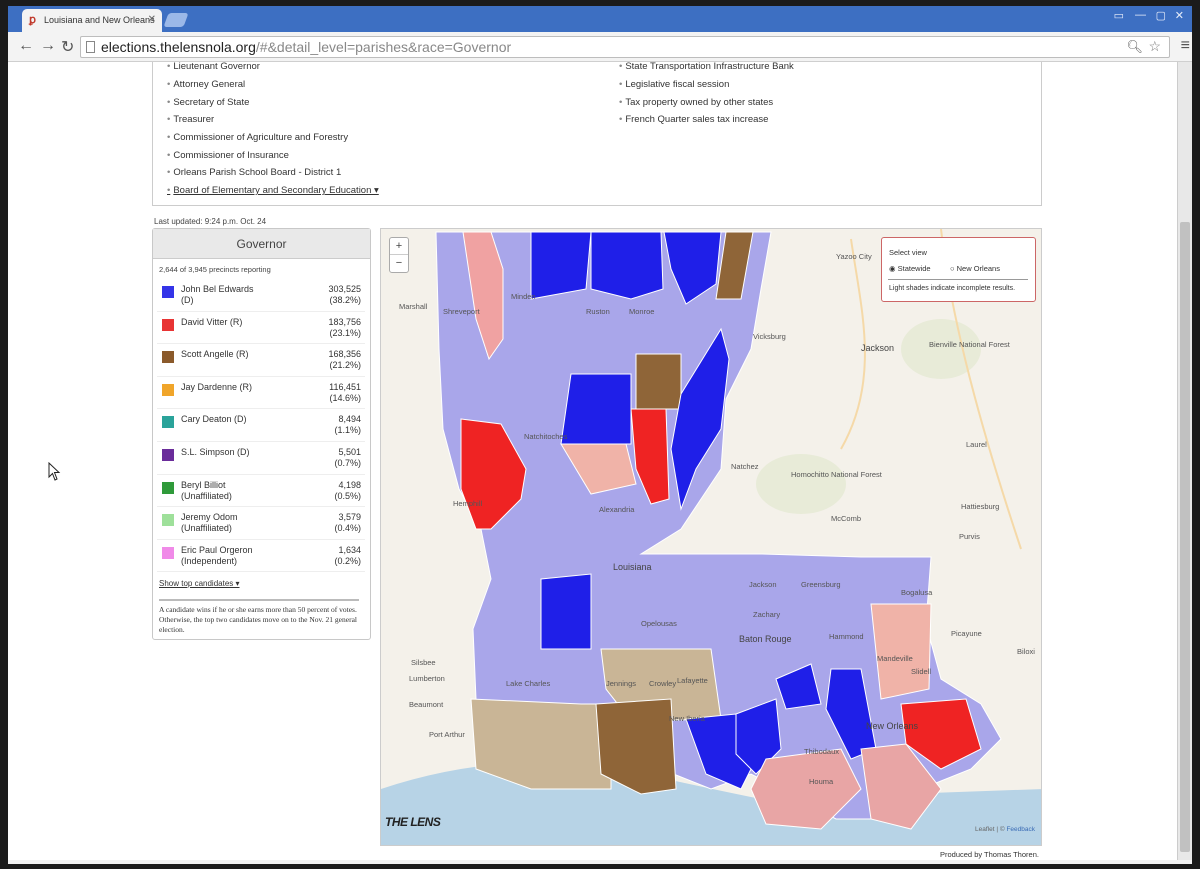  Describe the element at coordinates (176, 20) in the screenshot. I see `new-tab-button` at that location.